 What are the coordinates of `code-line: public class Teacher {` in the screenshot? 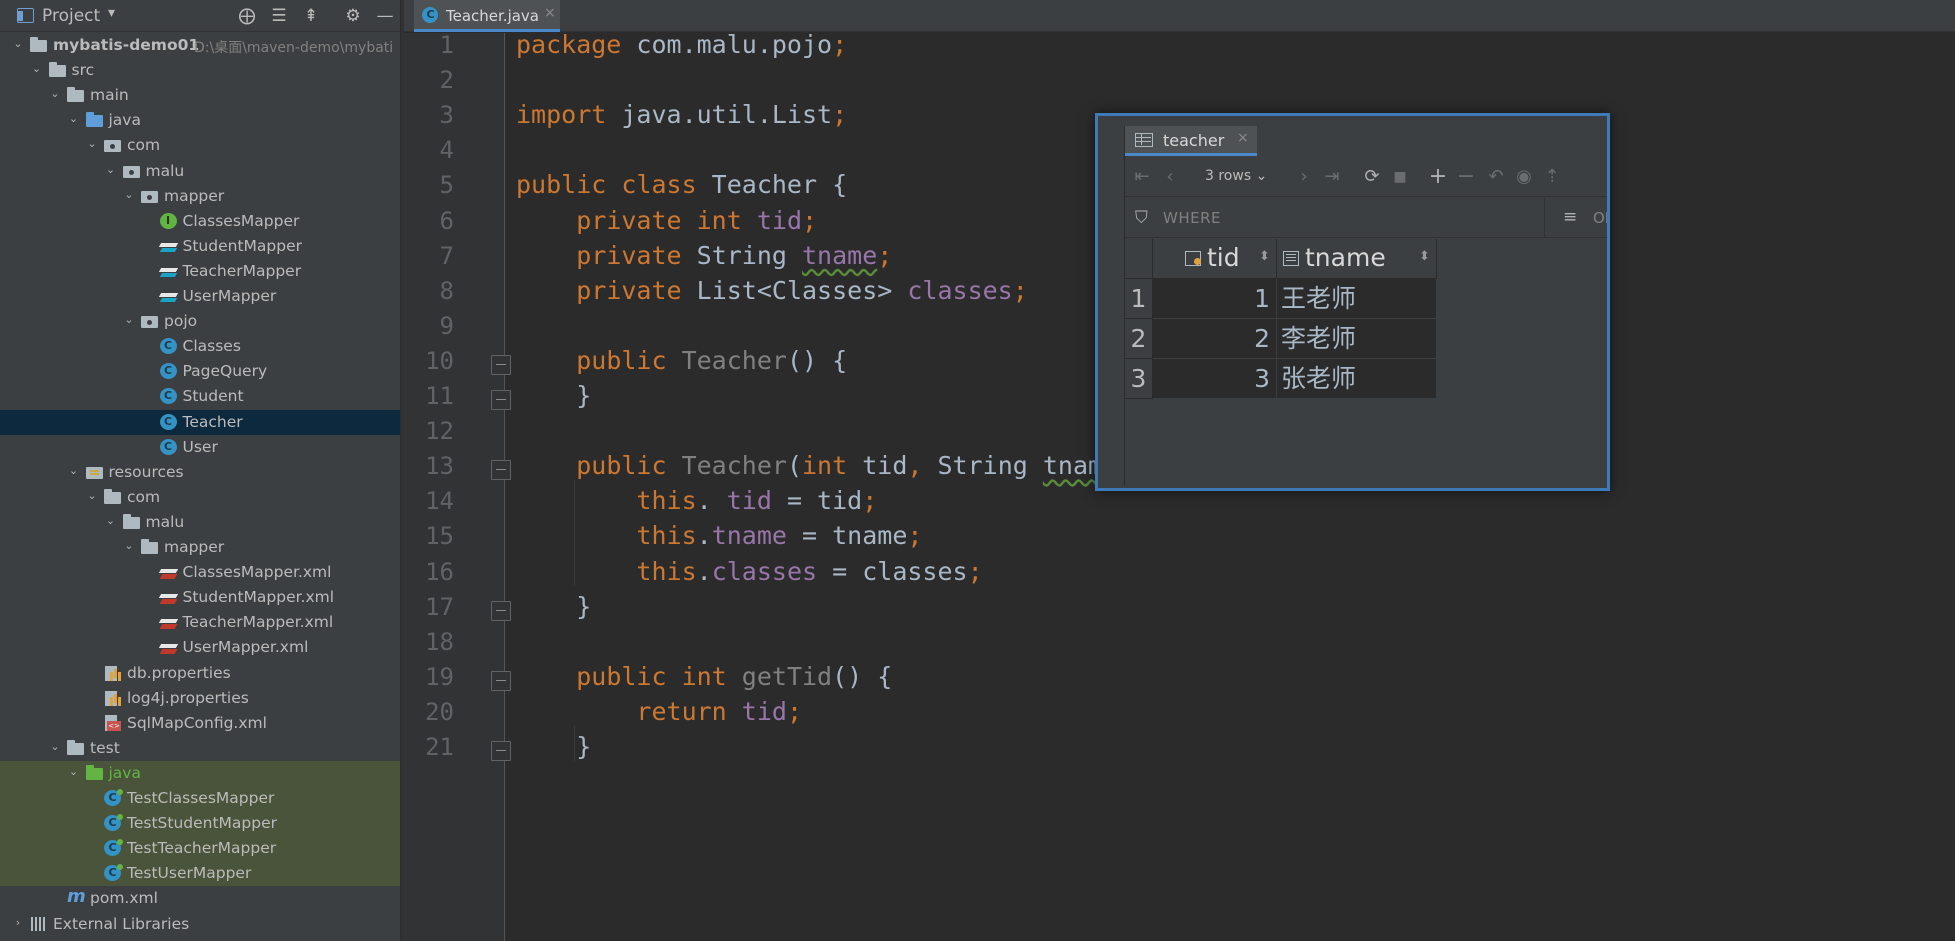 It's located at (681, 184).